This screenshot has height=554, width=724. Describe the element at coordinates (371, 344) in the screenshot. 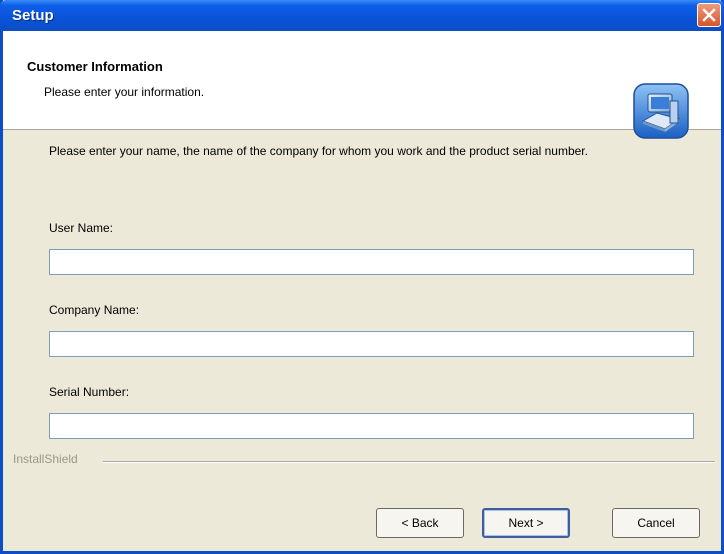

I see `company-name-input` at that location.